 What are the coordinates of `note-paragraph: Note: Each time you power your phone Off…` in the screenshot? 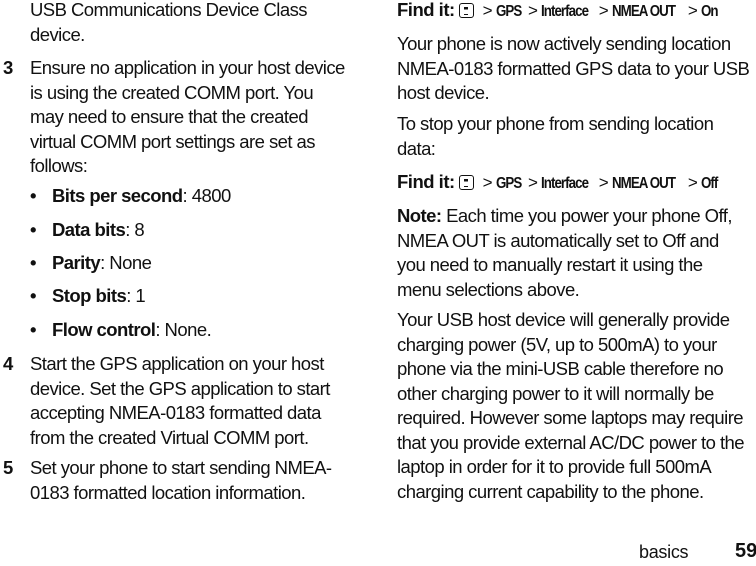 It's located at (565, 253).